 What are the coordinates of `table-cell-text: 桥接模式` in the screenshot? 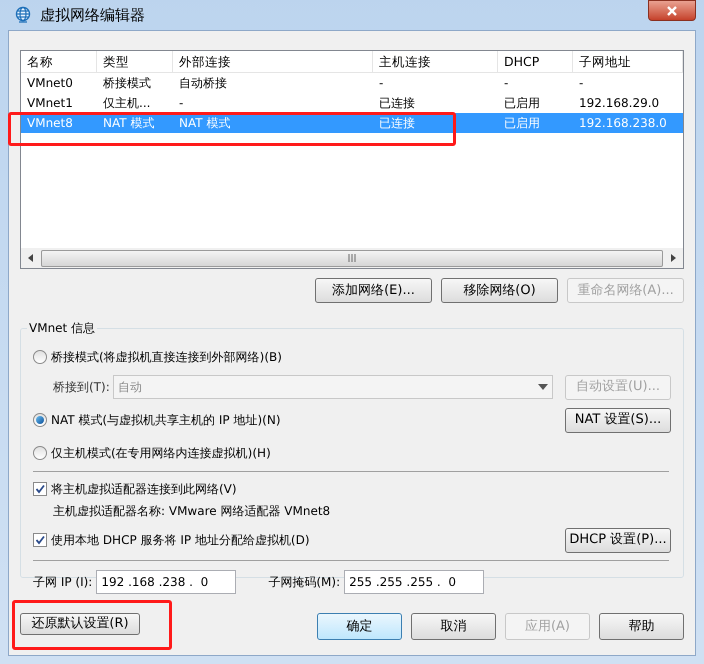 It's located at (127, 83).